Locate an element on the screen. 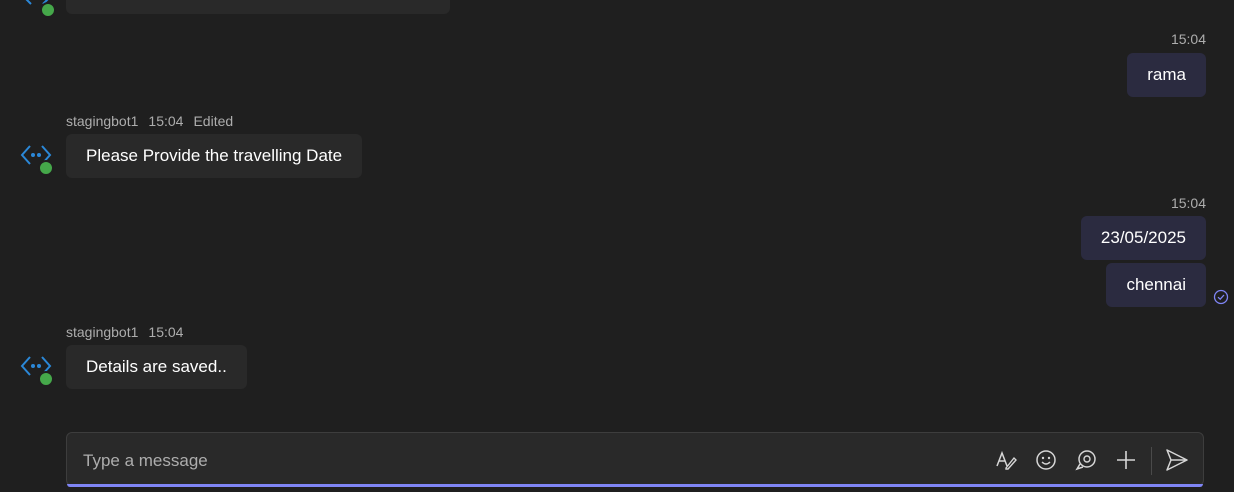 This screenshot has height=492, width=1234. loop-icon is located at coordinates (1085, 460).